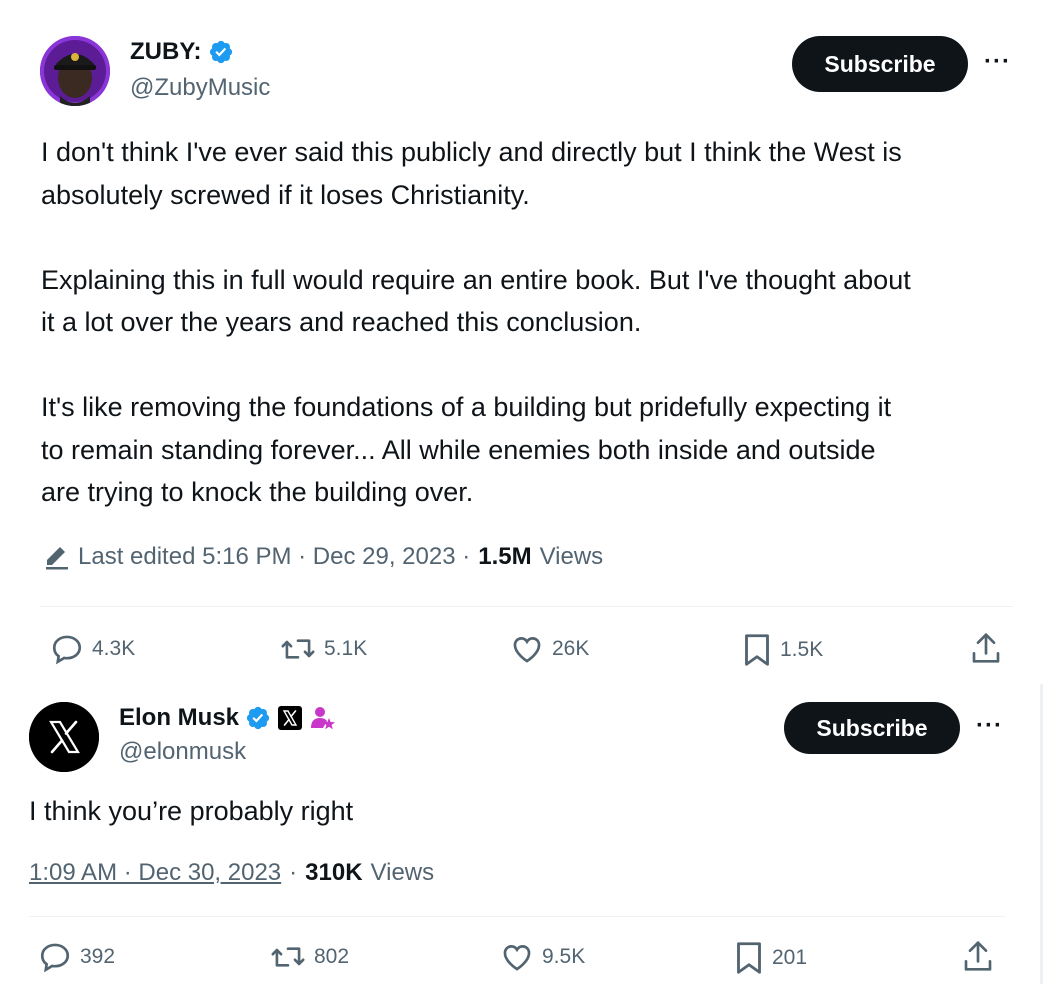 The width and height of the screenshot is (1043, 984). What do you see at coordinates (290, 718) in the screenshot?
I see `x-affiliate-badge-icon` at bounding box center [290, 718].